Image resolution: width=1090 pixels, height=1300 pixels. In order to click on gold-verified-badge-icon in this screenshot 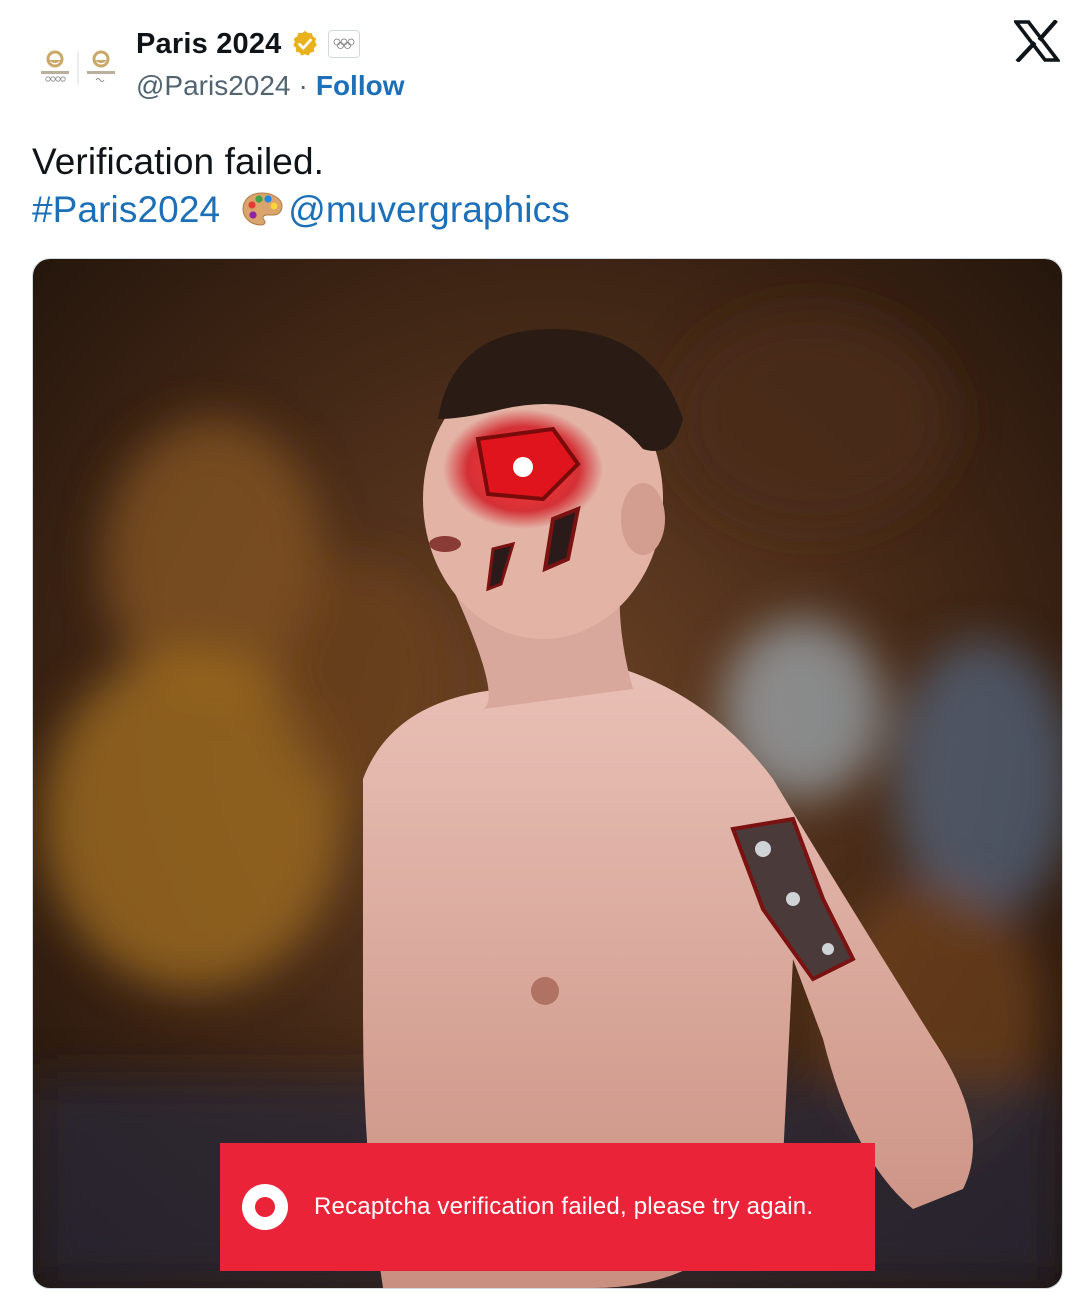, I will do `click(305, 44)`.